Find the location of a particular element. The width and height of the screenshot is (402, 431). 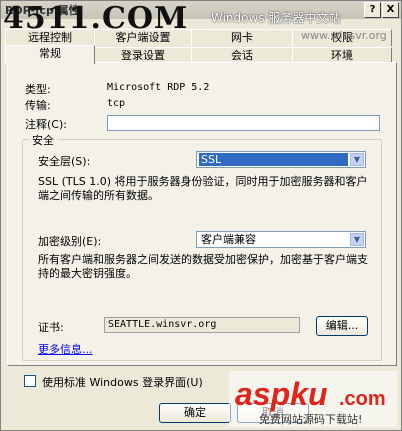

aspku-logo: aspku .com 免费网站源码下载站! is located at coordinates (313, 399).